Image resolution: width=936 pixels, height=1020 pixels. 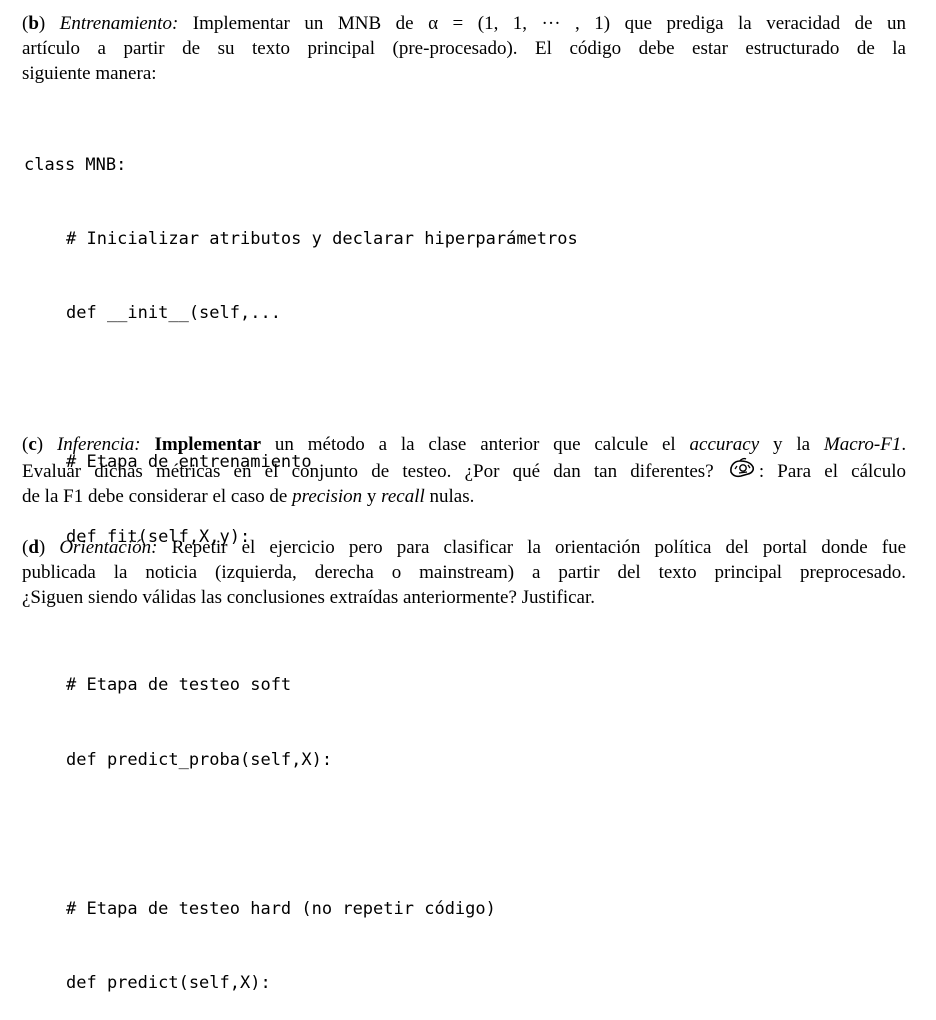 I want to click on part-b-label: b, so click(x=33, y=23).